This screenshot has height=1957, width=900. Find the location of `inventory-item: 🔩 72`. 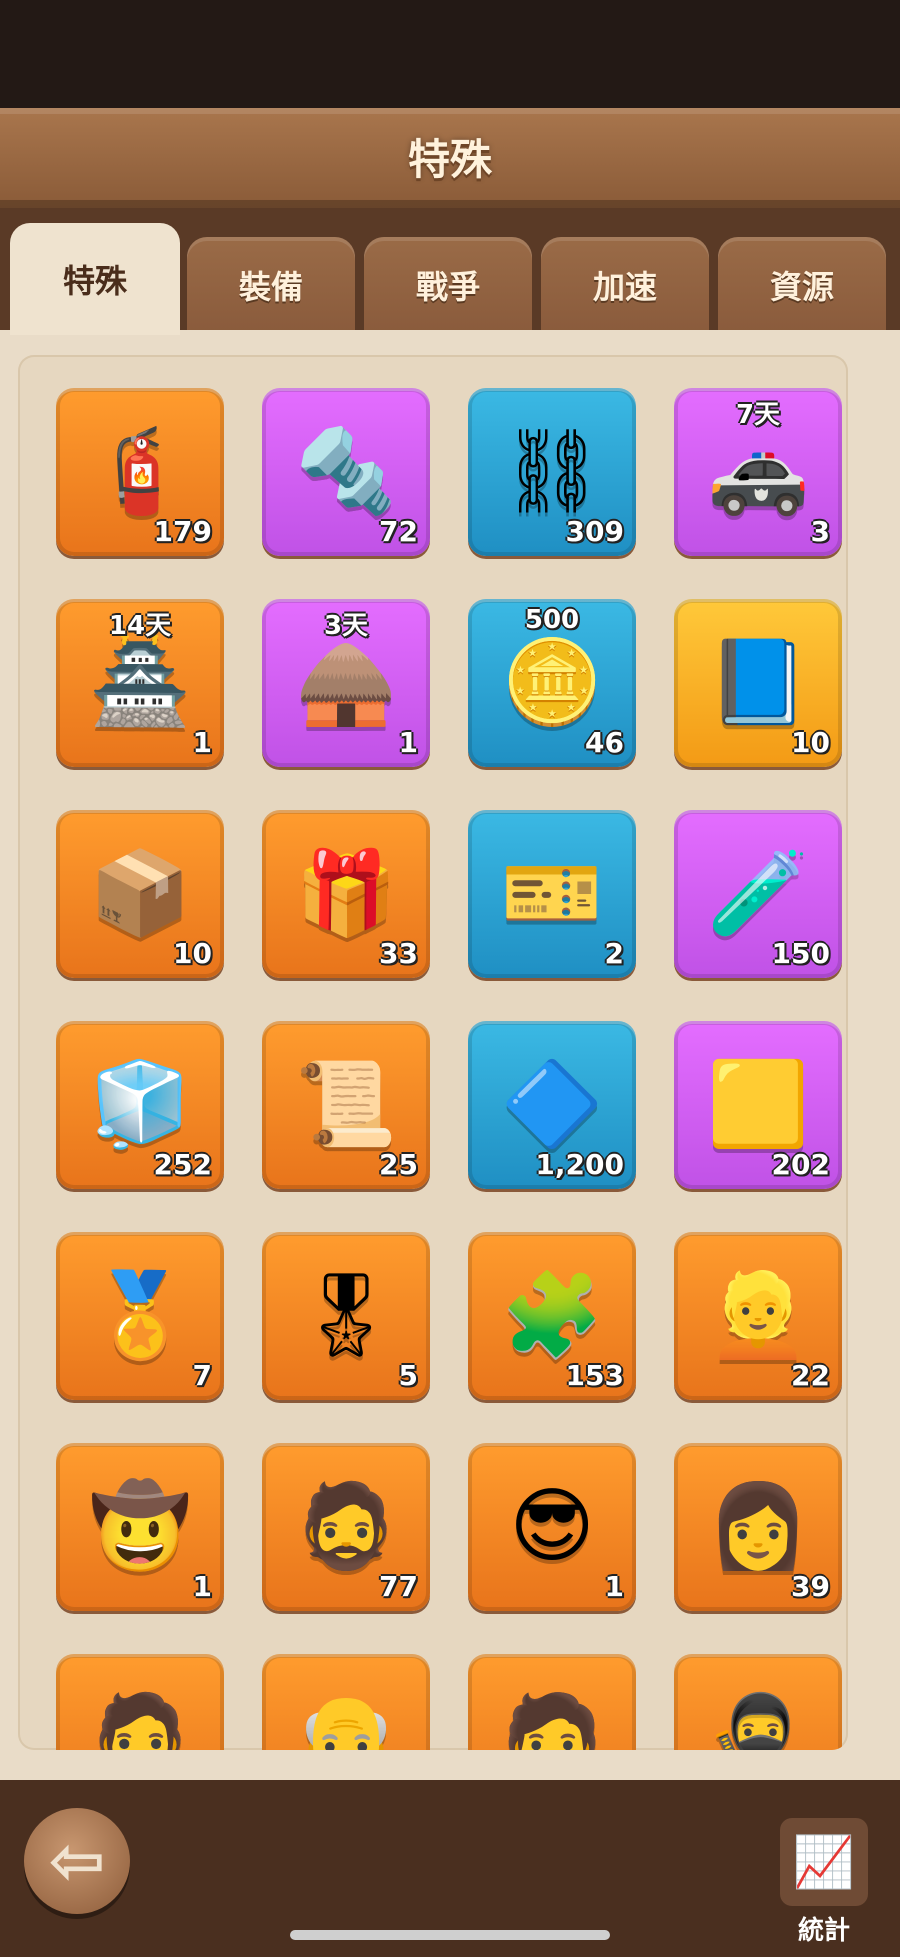

inventory-item: 🔩 72 is located at coordinates (346, 472).